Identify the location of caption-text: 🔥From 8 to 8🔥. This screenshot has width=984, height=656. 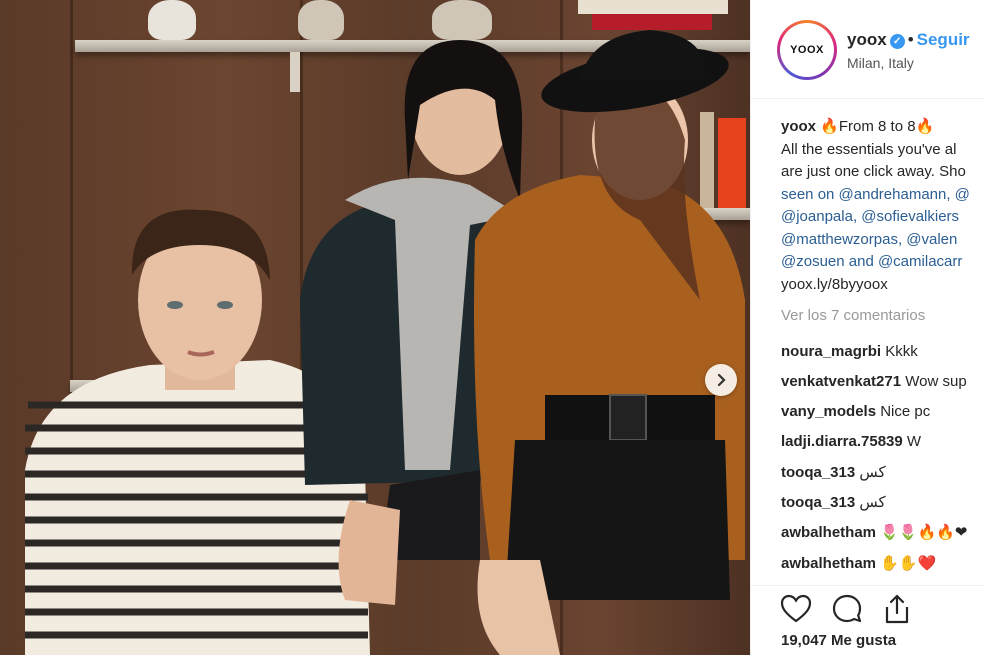
(877, 126).